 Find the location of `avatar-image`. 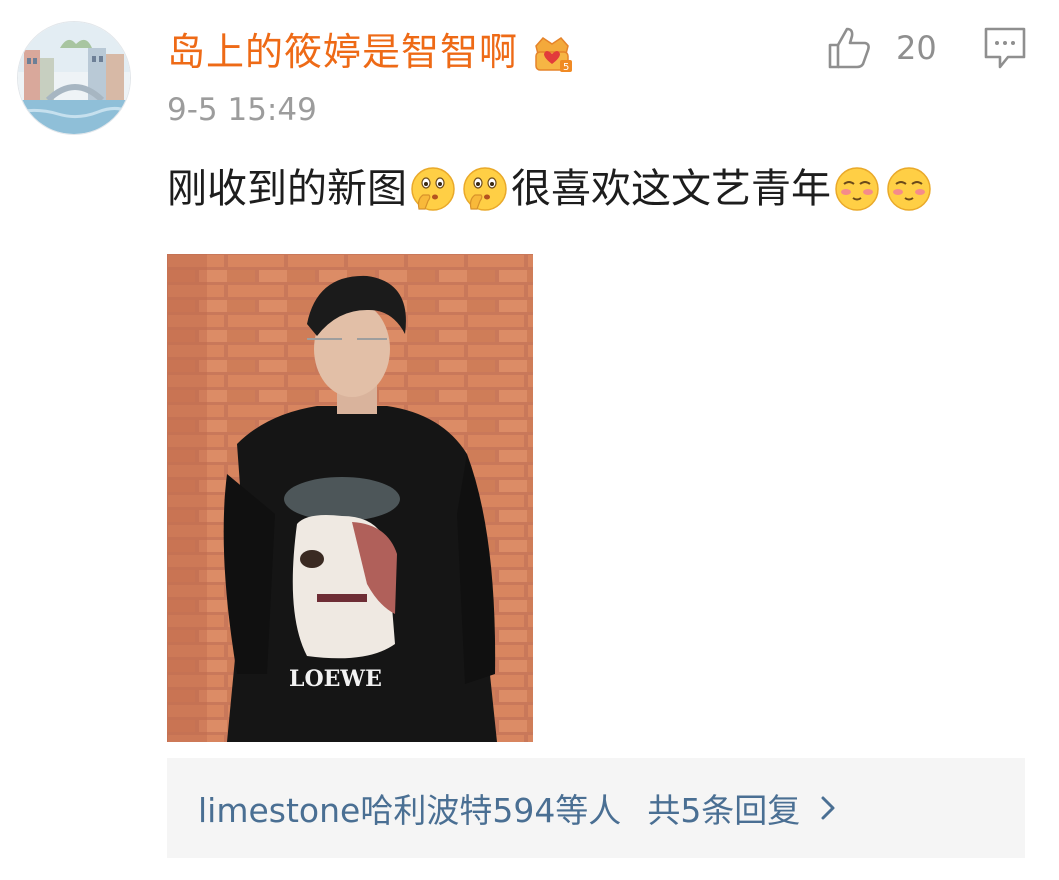

avatar-image is located at coordinates (74, 78).